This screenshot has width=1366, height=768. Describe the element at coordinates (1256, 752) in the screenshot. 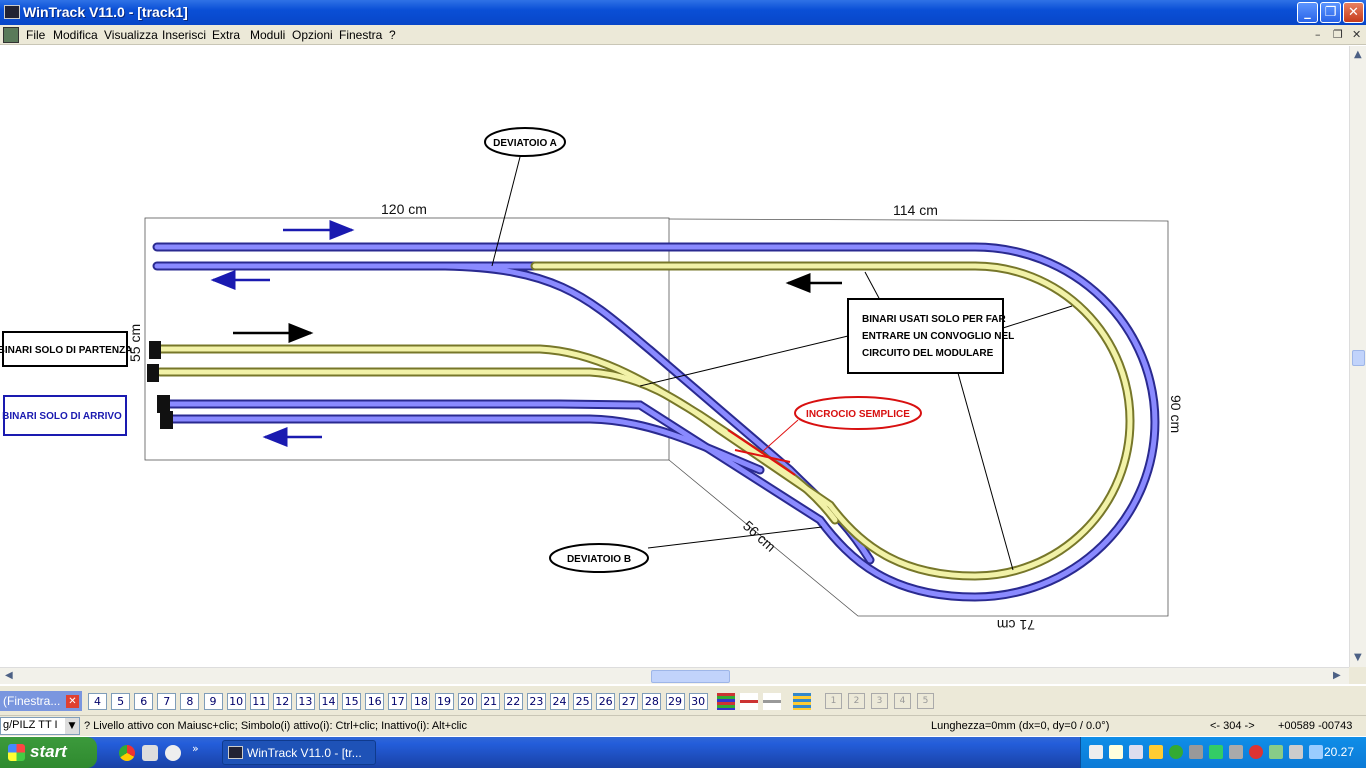

I see `bluetooth-icon` at that location.